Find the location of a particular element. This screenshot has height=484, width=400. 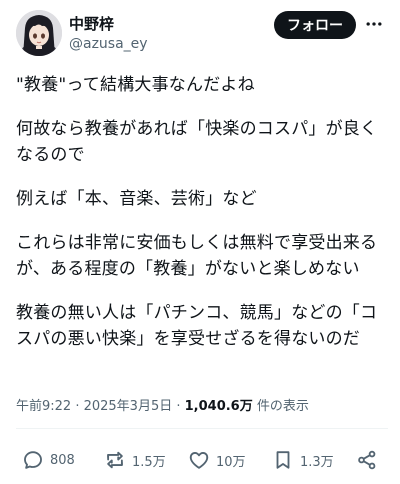

share-icon is located at coordinates (367, 460).